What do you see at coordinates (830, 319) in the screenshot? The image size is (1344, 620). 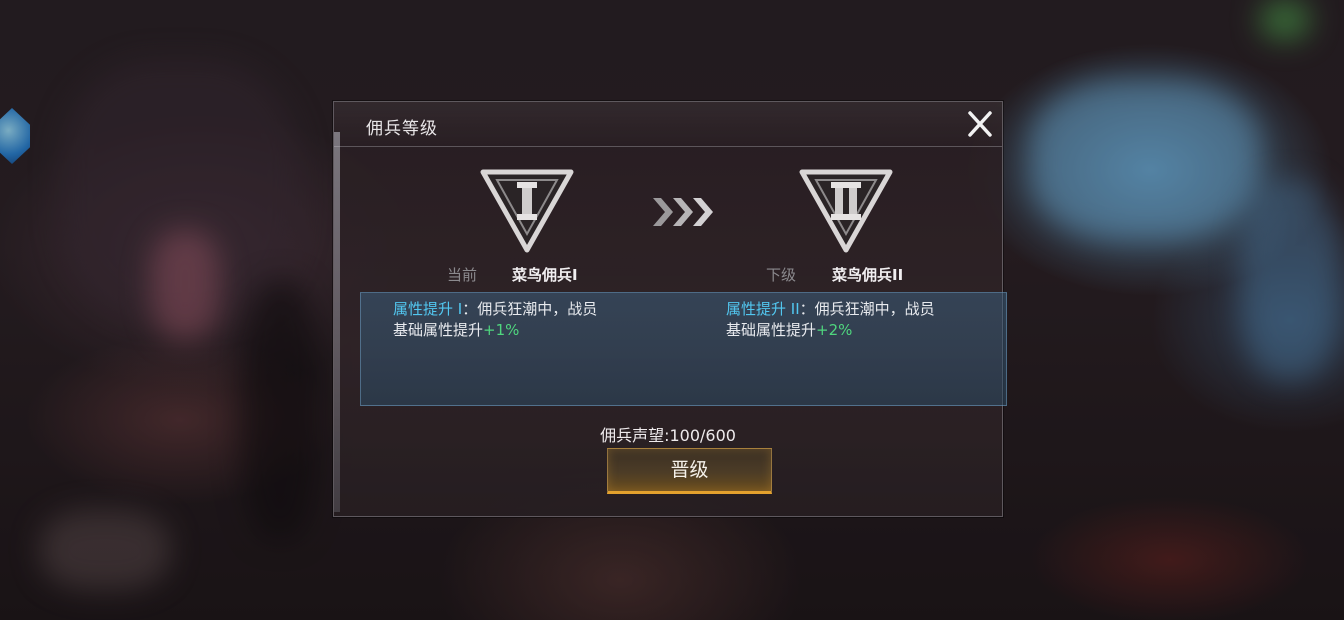 I see `next-bonus-text: 属性提升 II：佣兵狂潮中，战员 基础属性提升+2%` at bounding box center [830, 319].